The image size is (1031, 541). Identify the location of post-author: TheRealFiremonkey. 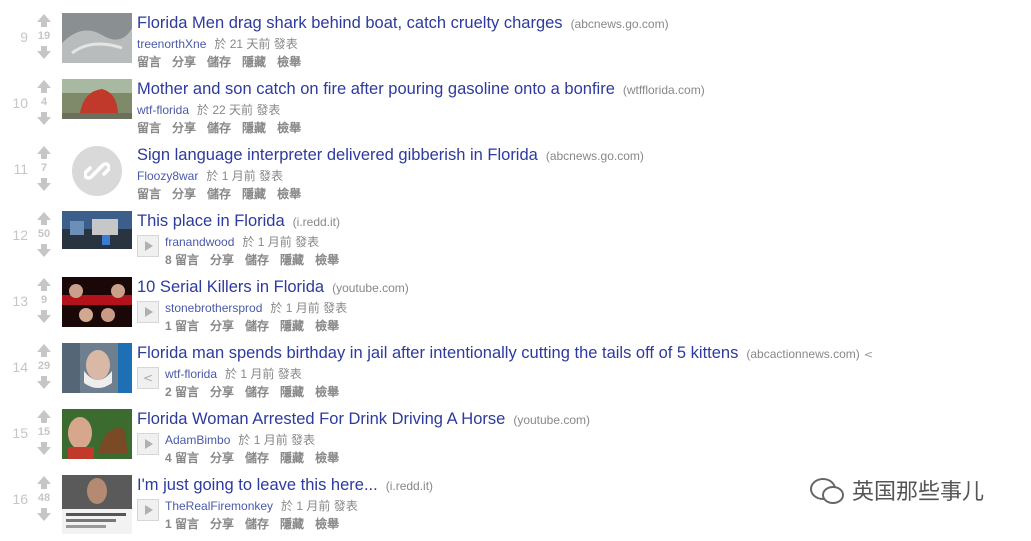
(219, 506).